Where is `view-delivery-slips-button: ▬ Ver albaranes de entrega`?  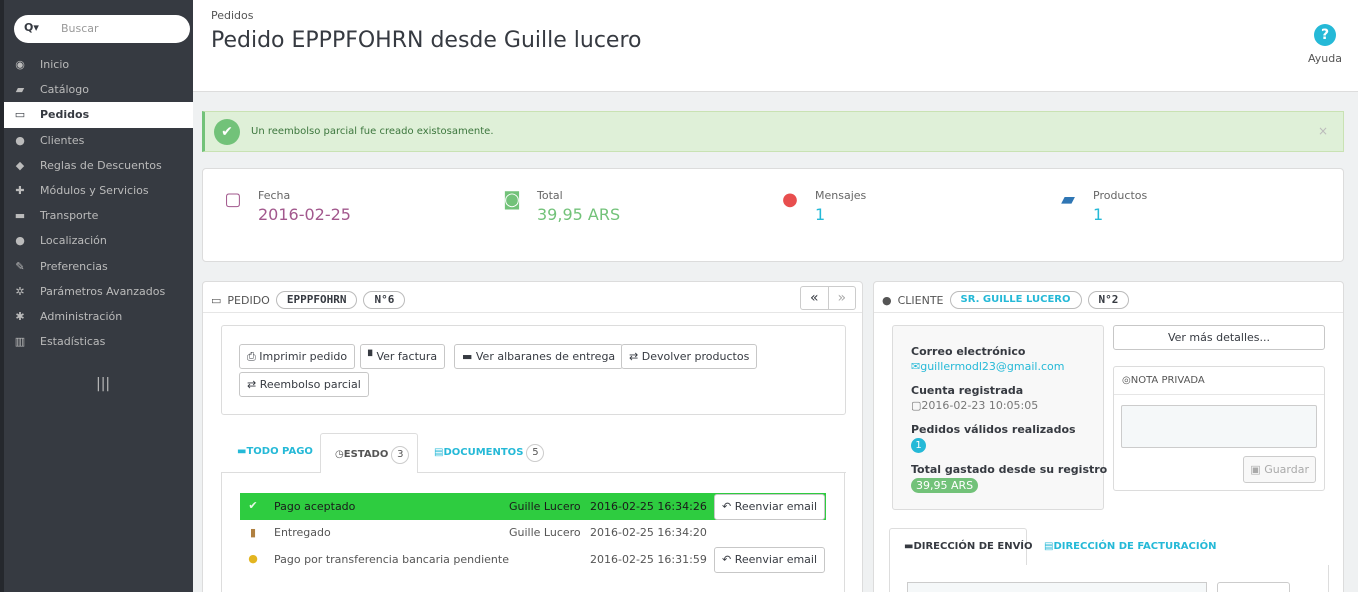
view-delivery-slips-button: ▬ Ver albaranes de entrega is located at coordinates (539, 356).